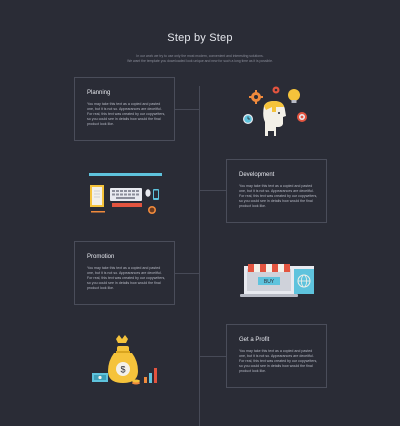 The image size is (400, 426). What do you see at coordinates (199, 256) in the screenshot?
I see `timeline-line` at bounding box center [199, 256].